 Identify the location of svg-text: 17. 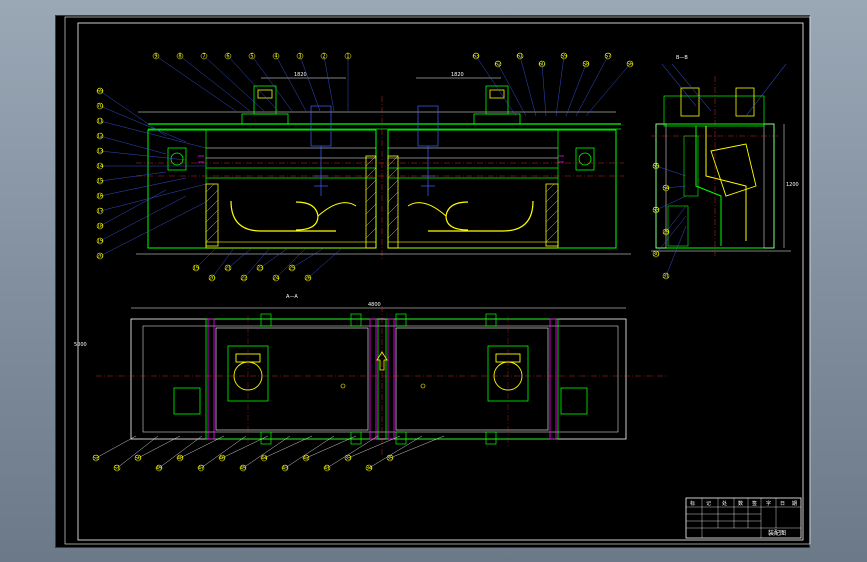
(100, 212).